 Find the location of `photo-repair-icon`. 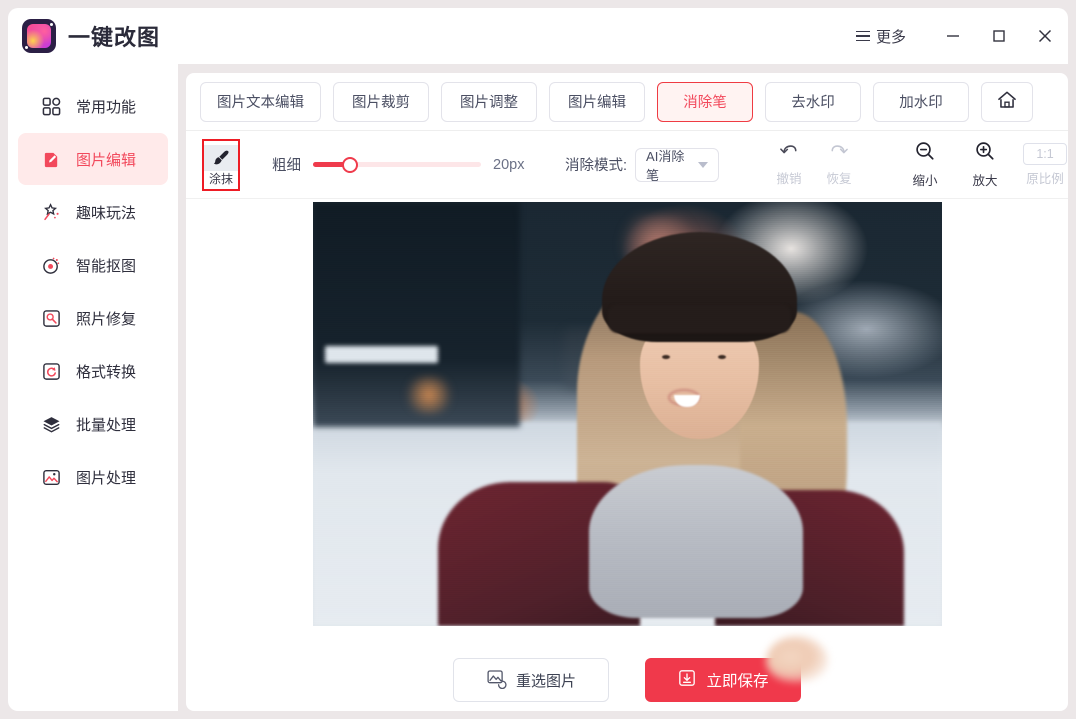

photo-repair-icon is located at coordinates (51, 318).